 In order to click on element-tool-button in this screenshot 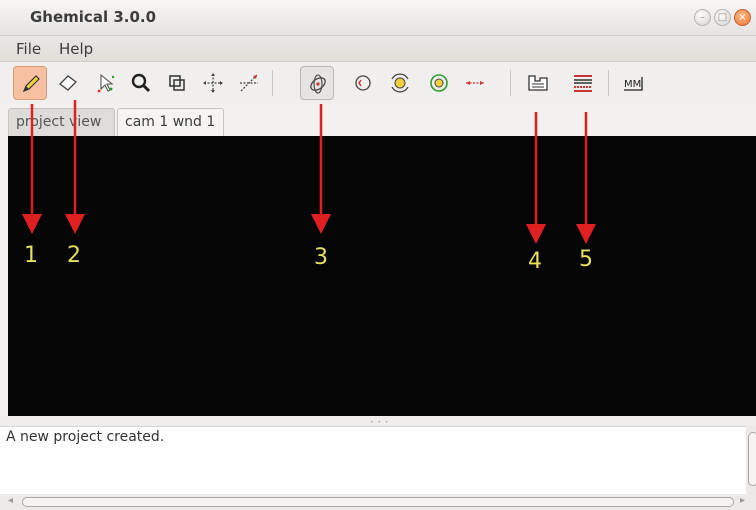, I will do `click(538, 83)`.